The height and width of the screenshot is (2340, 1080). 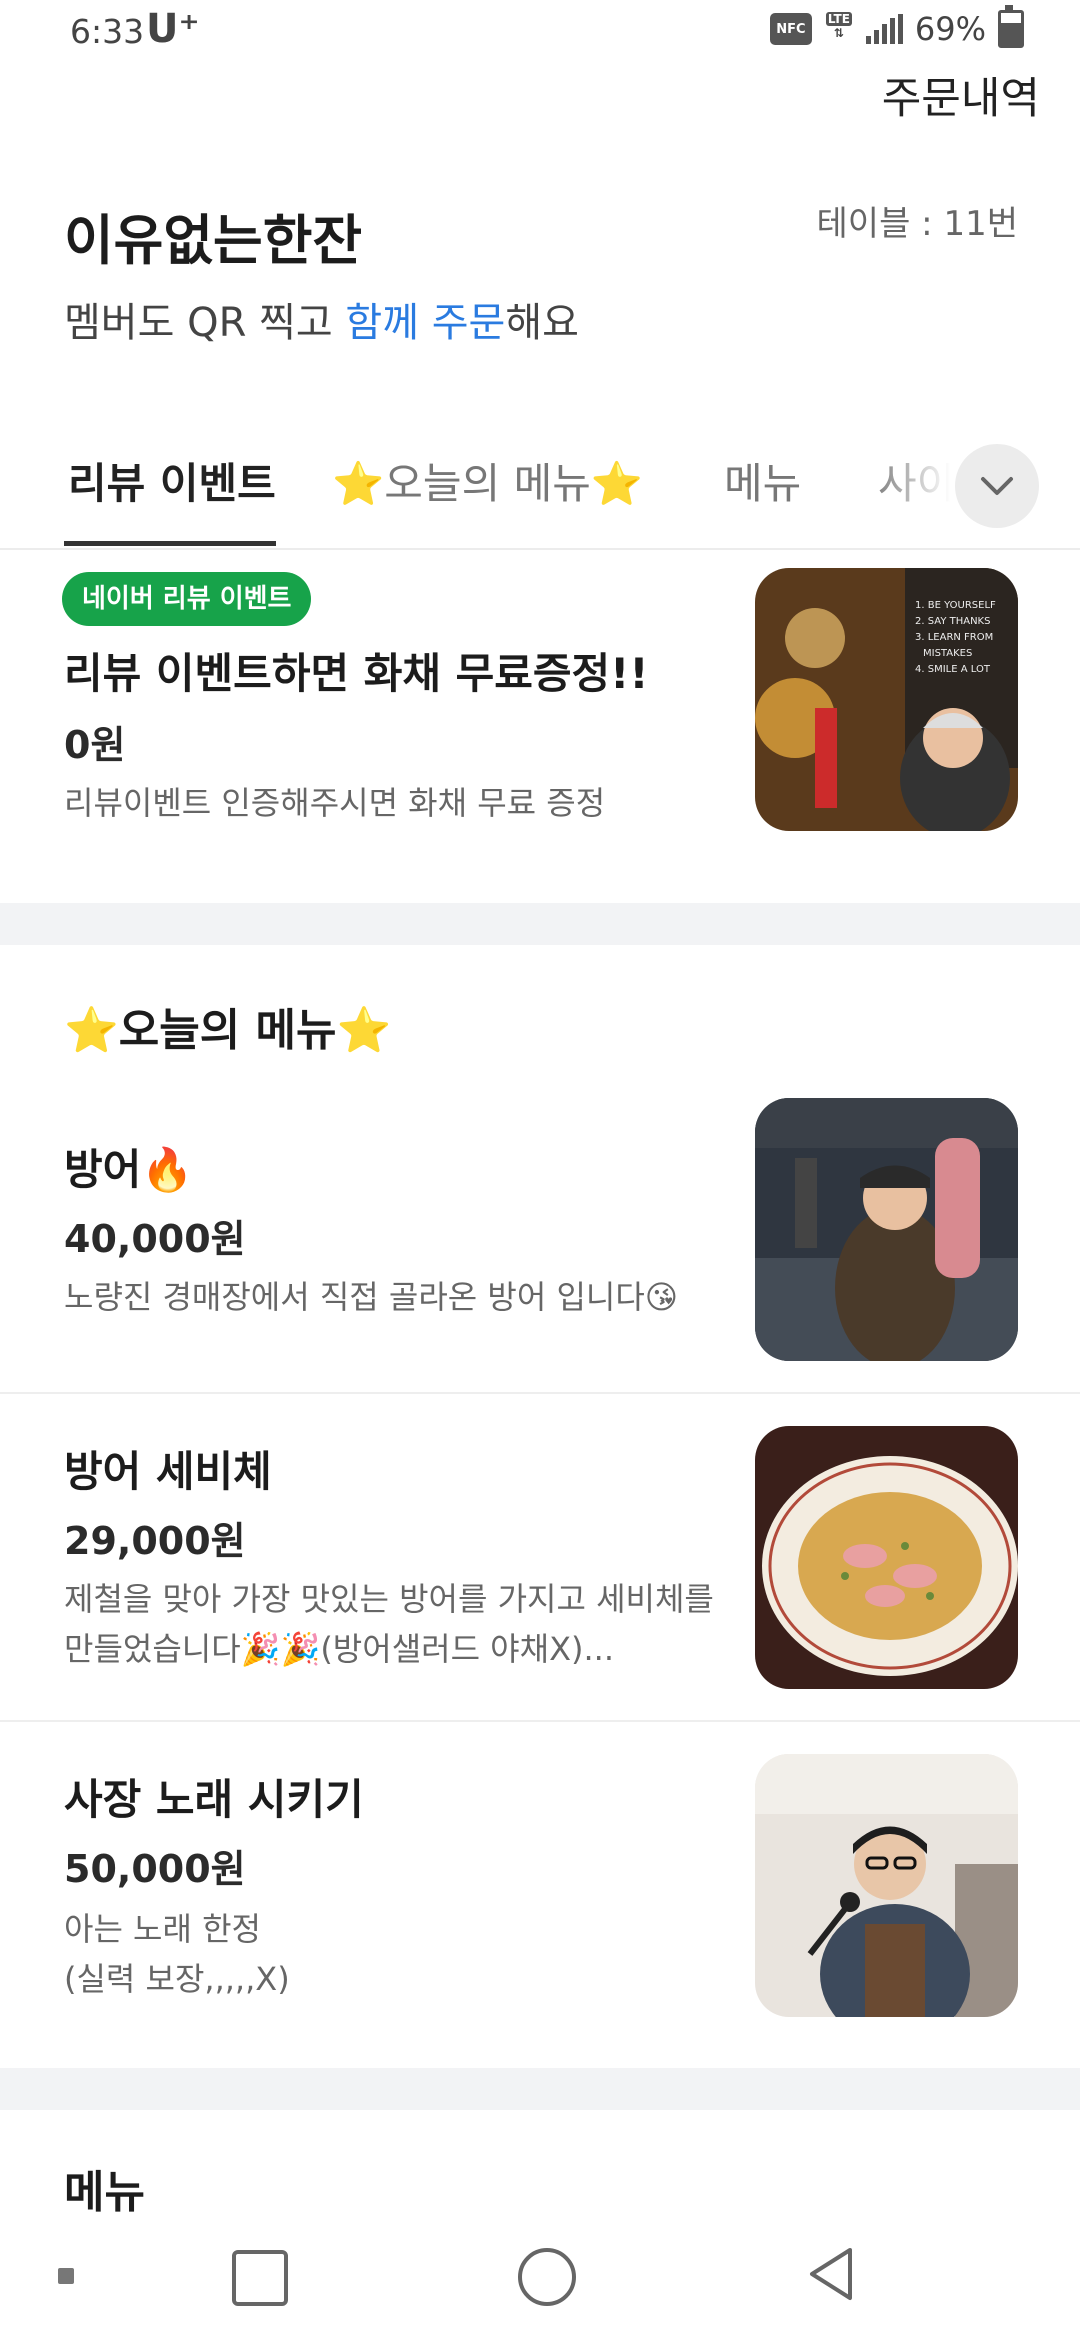 I want to click on singing-owner-image, so click(x=886, y=1885).